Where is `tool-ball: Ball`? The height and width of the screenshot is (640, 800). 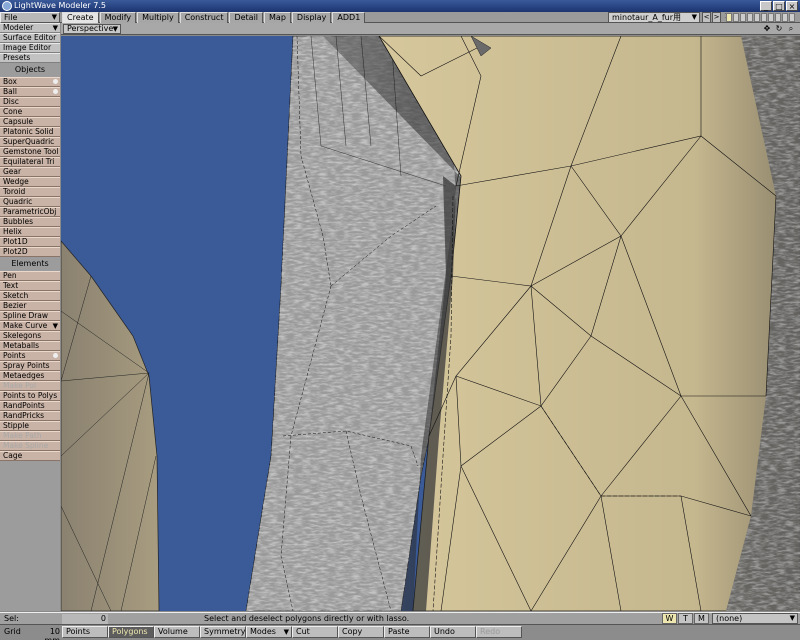 tool-ball: Ball is located at coordinates (30, 92).